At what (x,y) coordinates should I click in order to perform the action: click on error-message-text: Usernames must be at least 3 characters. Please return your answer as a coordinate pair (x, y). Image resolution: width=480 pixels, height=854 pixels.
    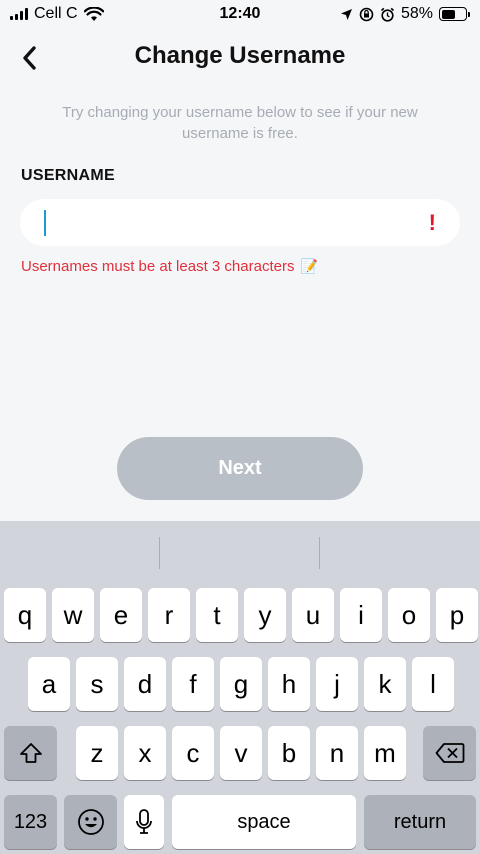
    Looking at the image, I should click on (158, 266).